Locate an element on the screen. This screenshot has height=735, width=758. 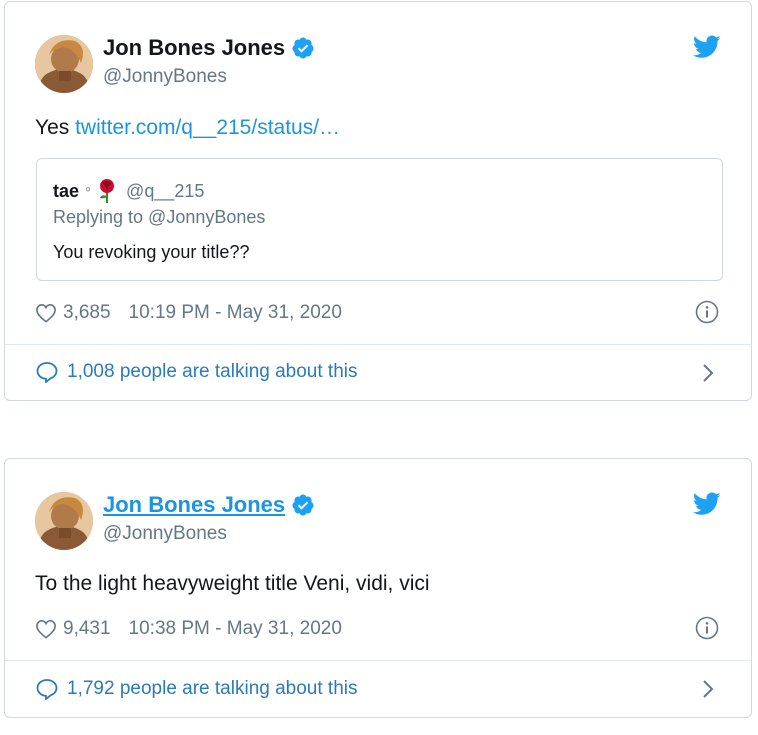
timestamp: 10:19 PM - May 31, 2020 is located at coordinates (235, 313).